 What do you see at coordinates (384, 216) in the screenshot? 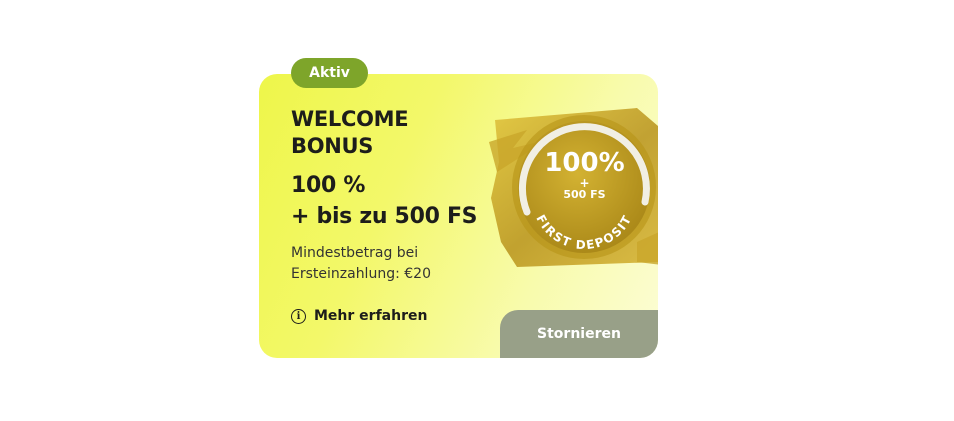
I see `bonus-offer-line2: + bis zu 500 FS` at bounding box center [384, 216].